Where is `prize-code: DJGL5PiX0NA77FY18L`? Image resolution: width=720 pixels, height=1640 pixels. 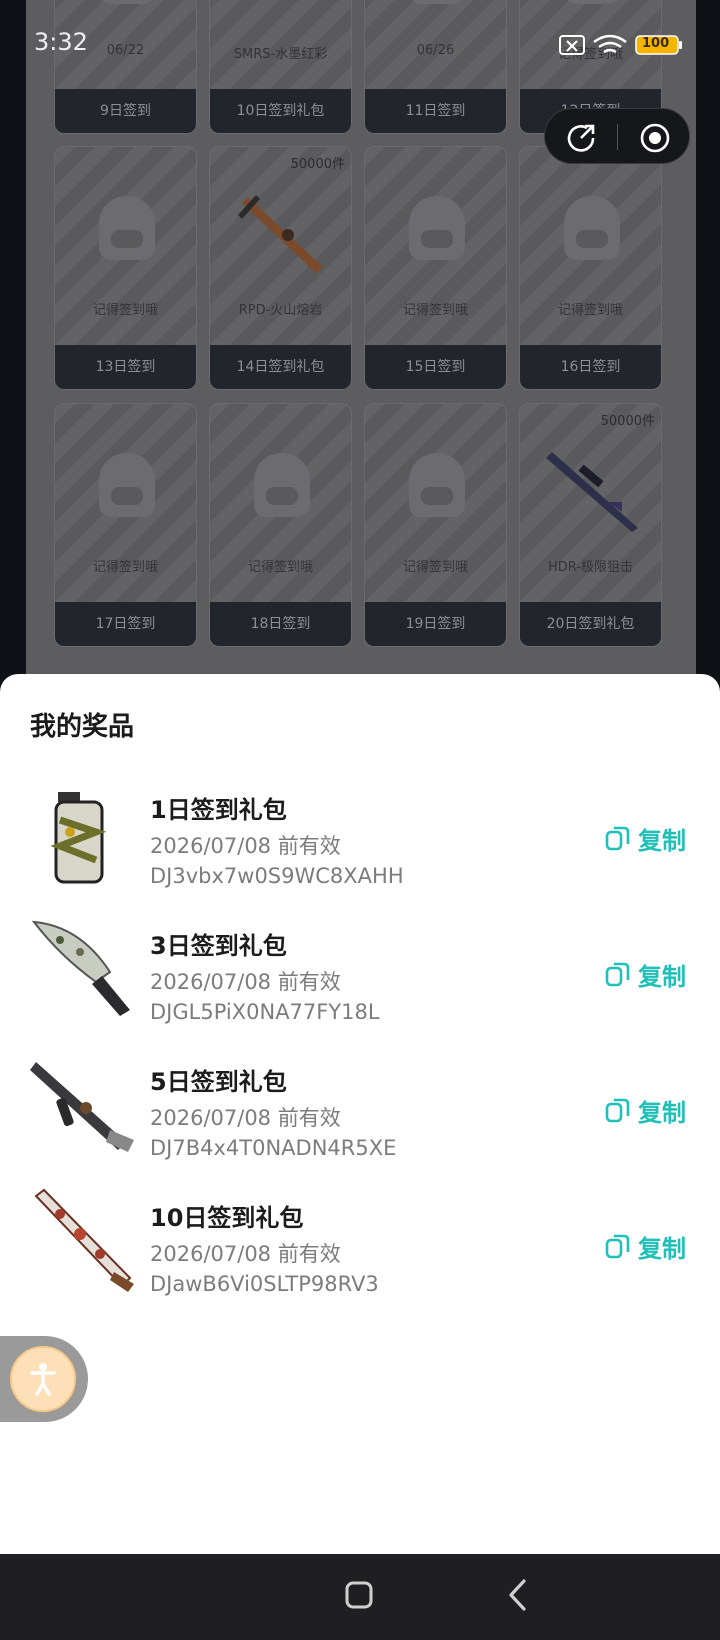
prize-code: DJGL5PiX0NA77FY18L is located at coordinates (265, 1012).